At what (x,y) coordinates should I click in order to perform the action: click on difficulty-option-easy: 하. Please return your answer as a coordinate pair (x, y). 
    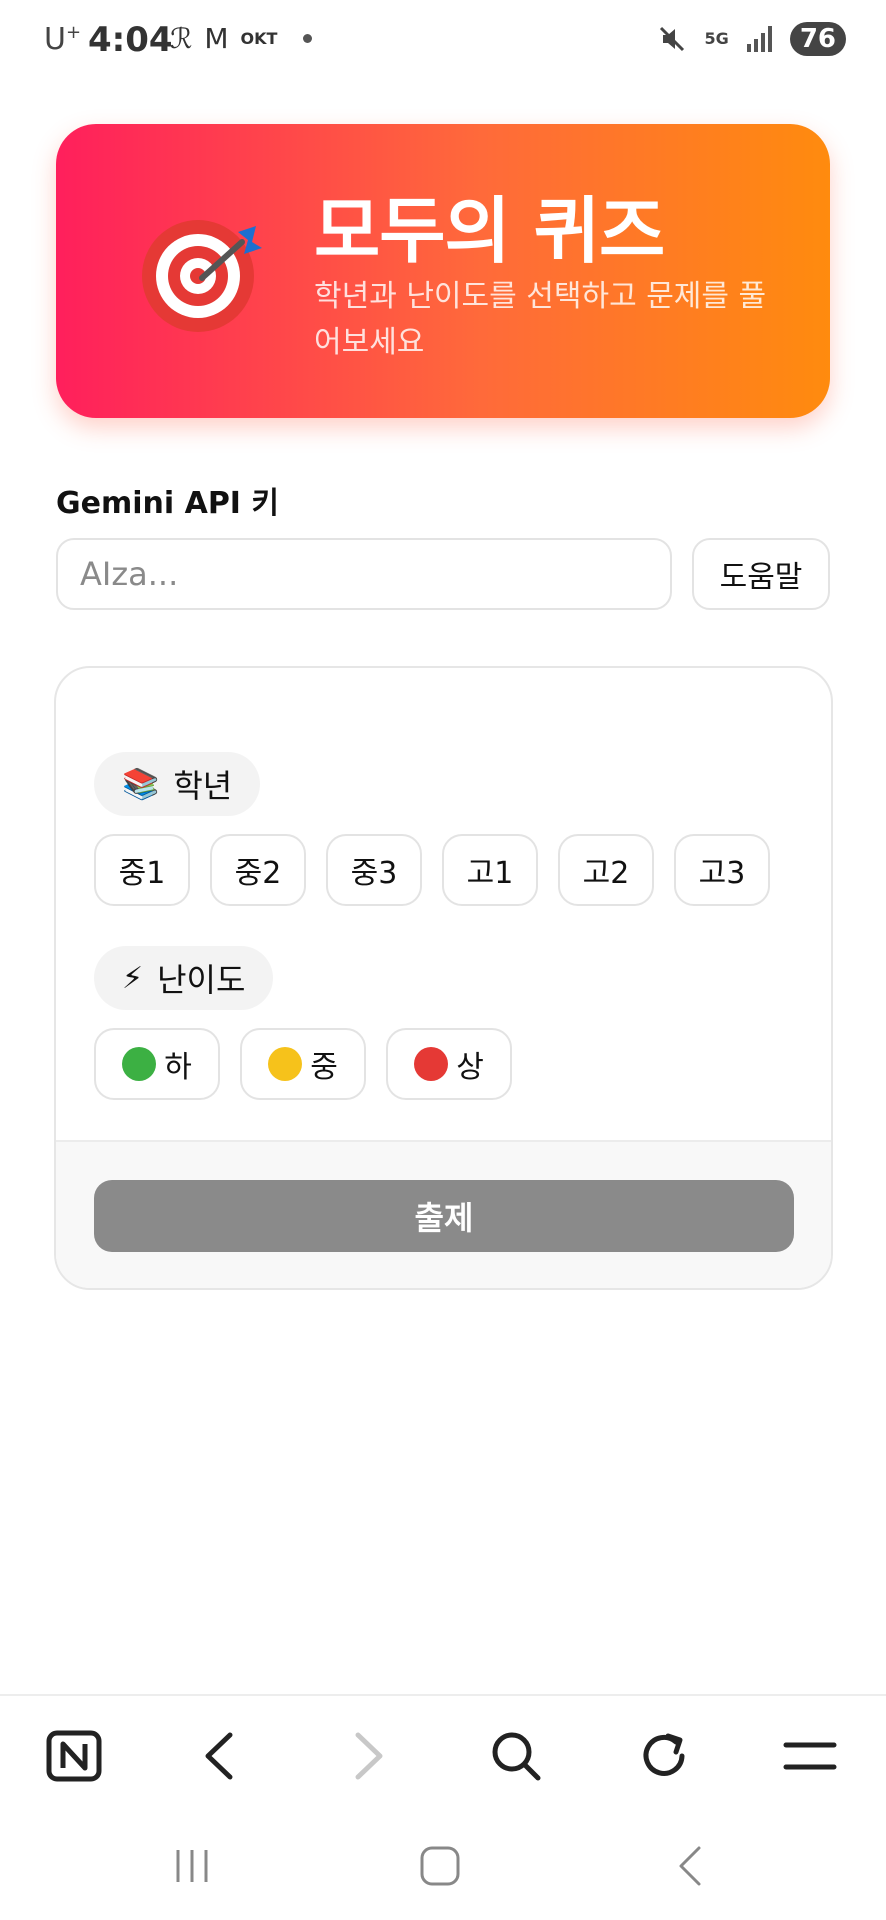
    Looking at the image, I should click on (157, 1064).